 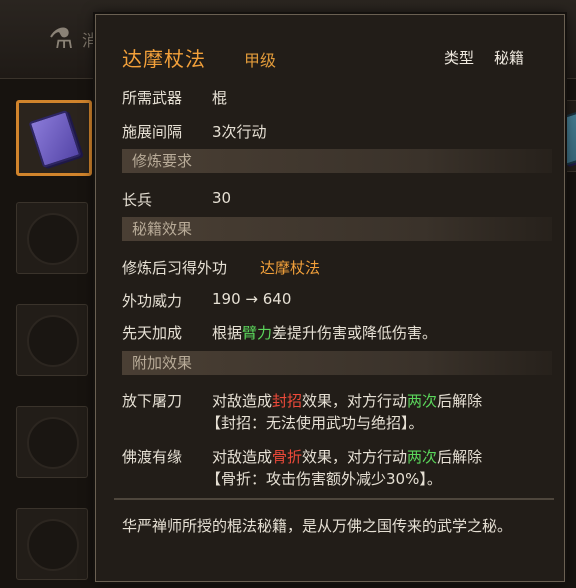 What do you see at coordinates (315, 423) in the screenshot?
I see `extra-effect-note: 【封招：无法使用武功与绝招】。` at bounding box center [315, 423].